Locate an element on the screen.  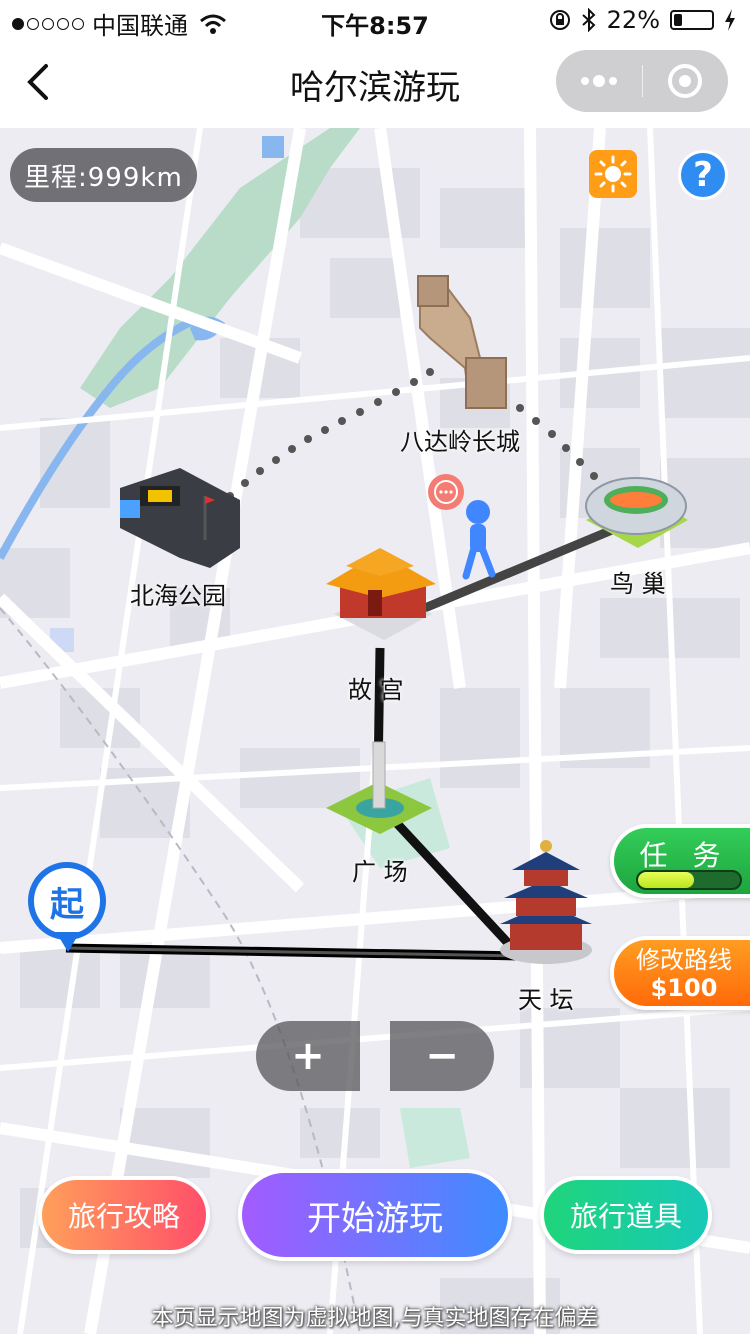
sun-icon is located at coordinates (613, 174).